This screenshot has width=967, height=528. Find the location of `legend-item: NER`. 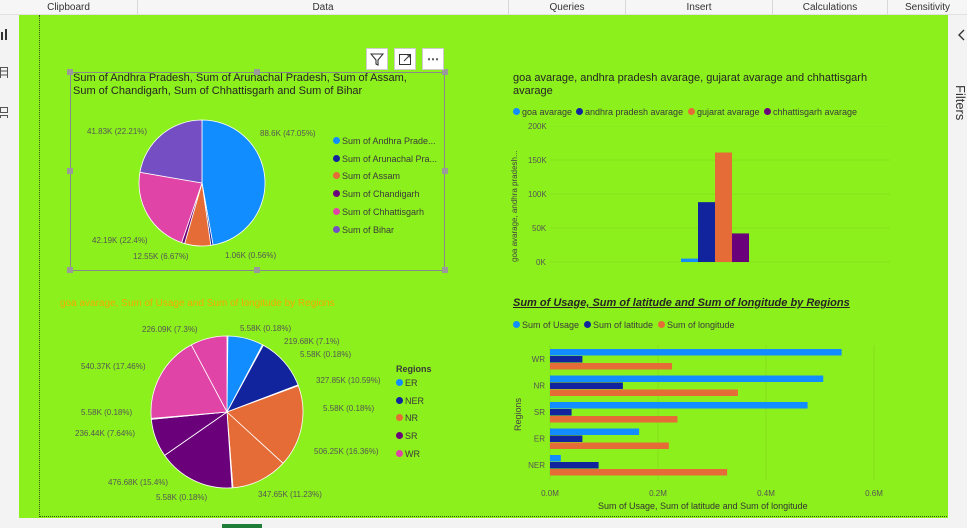

legend-item: NER is located at coordinates (410, 401).